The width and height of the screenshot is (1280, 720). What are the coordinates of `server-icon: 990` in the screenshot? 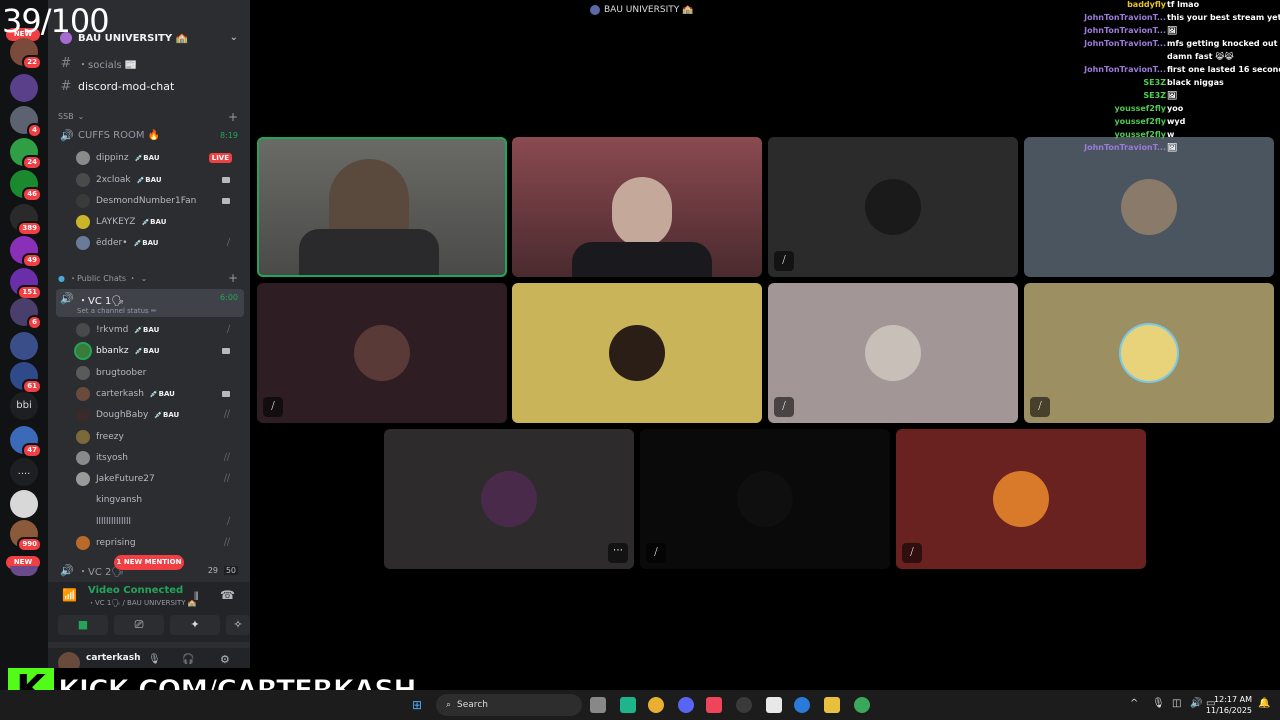 It's located at (26, 536).